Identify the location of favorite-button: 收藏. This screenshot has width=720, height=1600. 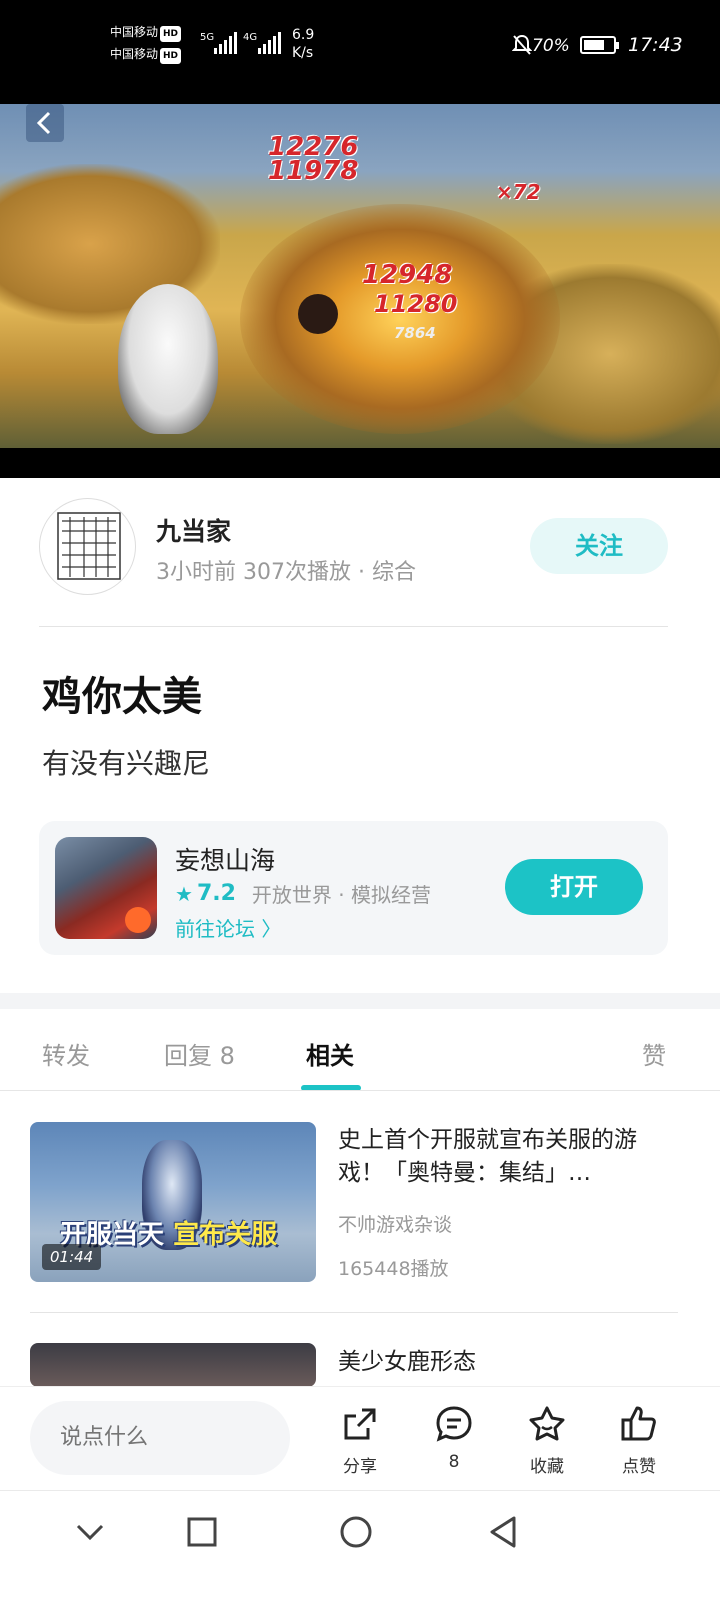
(547, 1440).